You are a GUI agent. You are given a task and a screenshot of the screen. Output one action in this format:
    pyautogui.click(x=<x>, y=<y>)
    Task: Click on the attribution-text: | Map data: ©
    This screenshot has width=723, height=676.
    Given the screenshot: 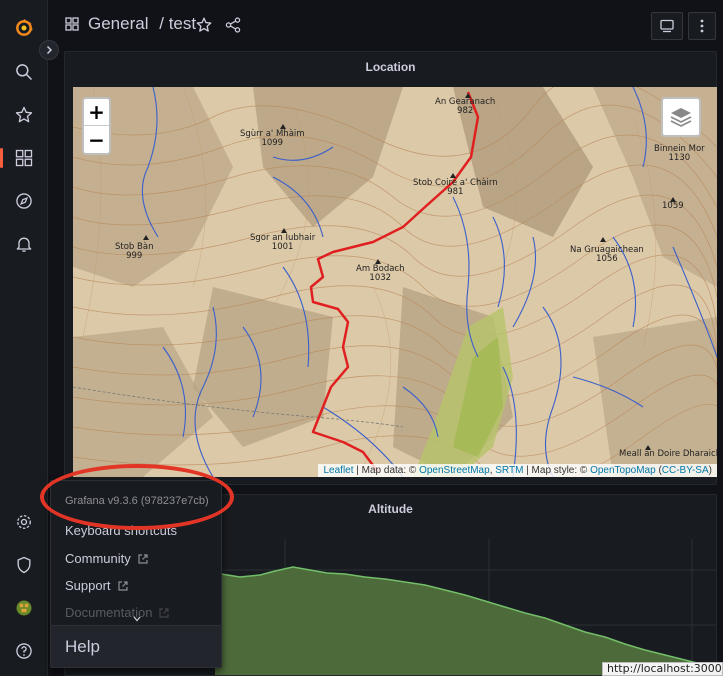 What is the action you would take?
    pyautogui.click(x=386, y=470)
    